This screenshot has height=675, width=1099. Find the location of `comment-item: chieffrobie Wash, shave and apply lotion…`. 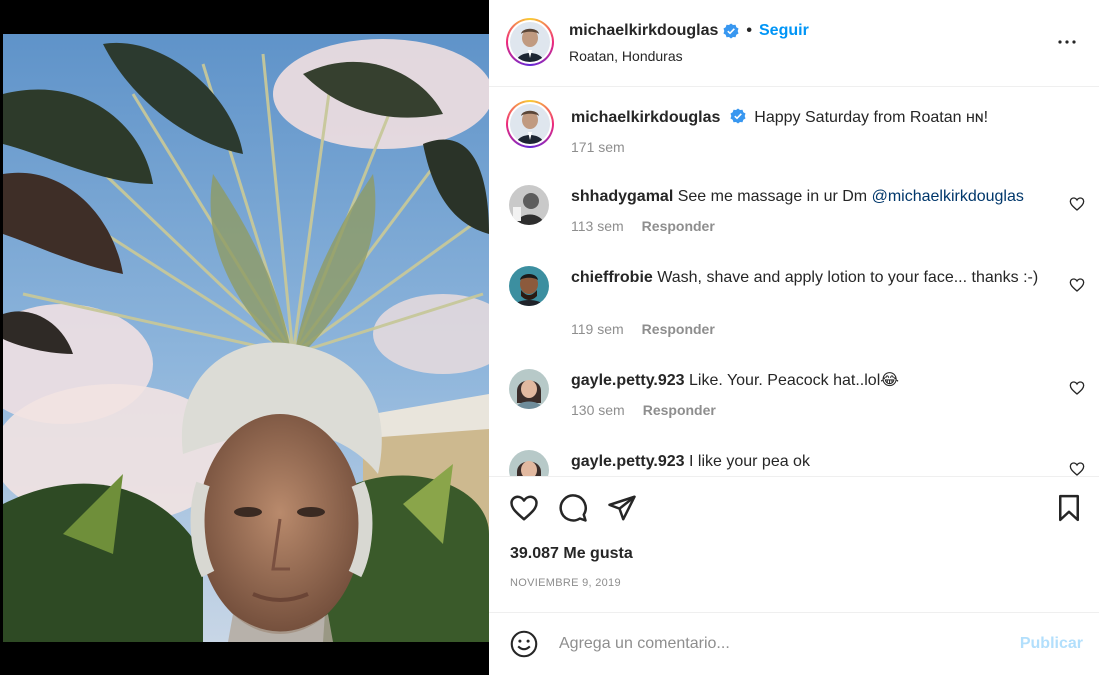

comment-item: chieffrobie Wash, shave and apply lotion… is located at coordinates (794, 304).